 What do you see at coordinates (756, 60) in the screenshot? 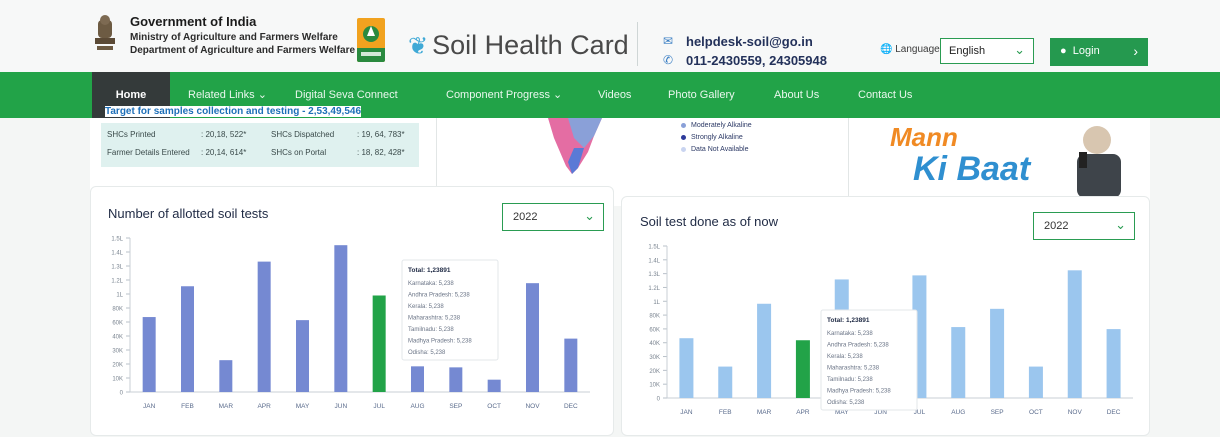
I see `helpdesk-phone: 011-2430559, 24305948` at bounding box center [756, 60].